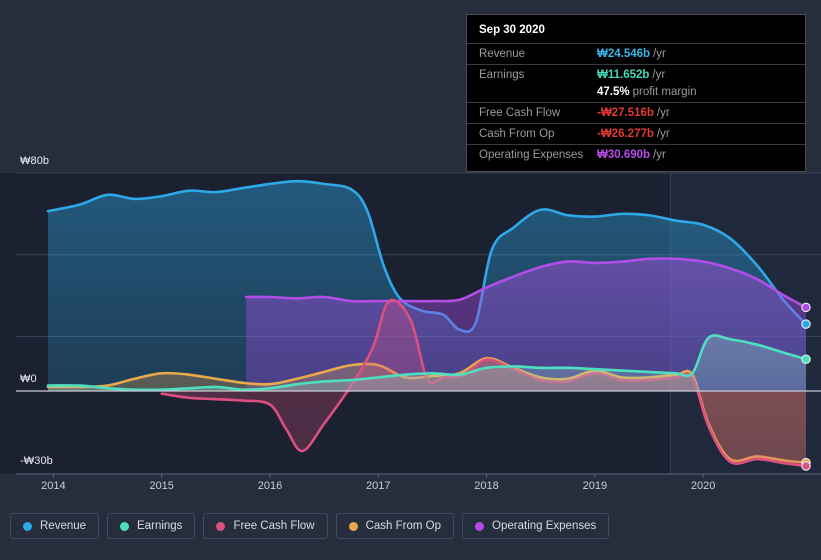 This screenshot has height=560, width=821. I want to click on endpoint-marker-operating-expenses, so click(806, 307).